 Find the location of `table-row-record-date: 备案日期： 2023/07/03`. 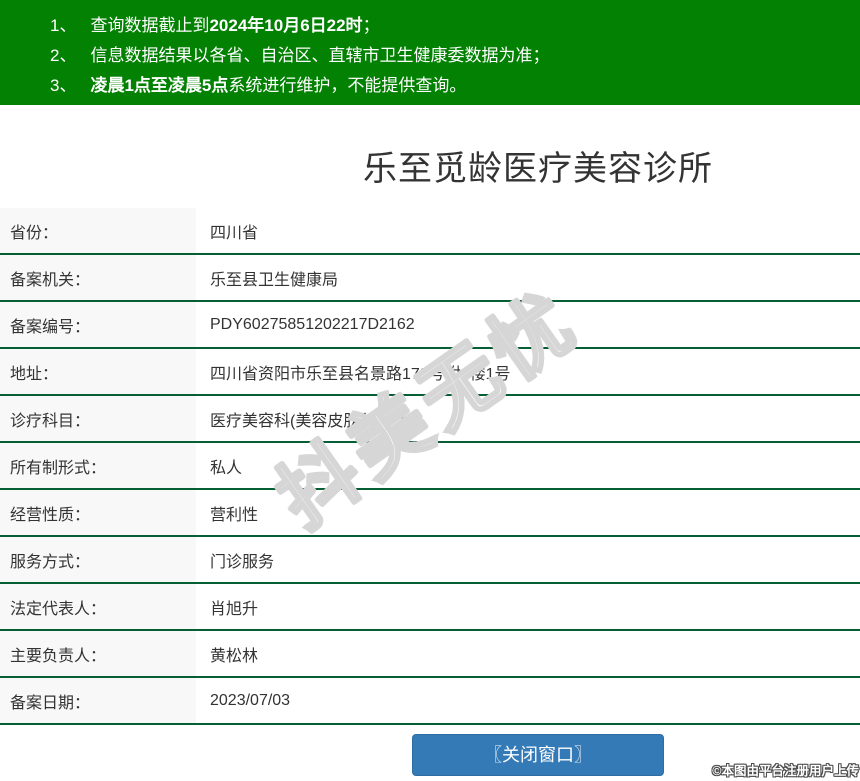

table-row-record-date: 备案日期： 2023/07/03 is located at coordinates (430, 701).